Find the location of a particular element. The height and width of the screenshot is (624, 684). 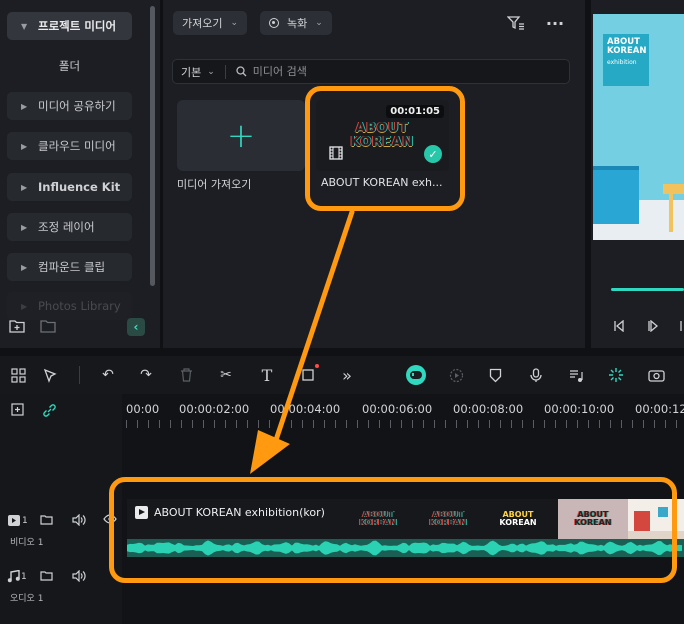

sidebar-item-label: 프로젝트 미디어 is located at coordinates (77, 26).